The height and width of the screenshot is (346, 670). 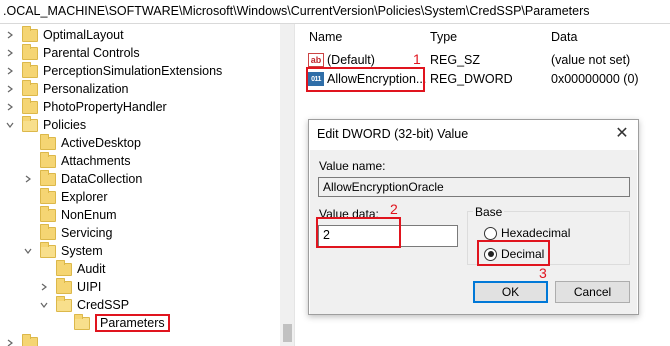 I want to click on tree-item-system: System, so click(x=62, y=250).